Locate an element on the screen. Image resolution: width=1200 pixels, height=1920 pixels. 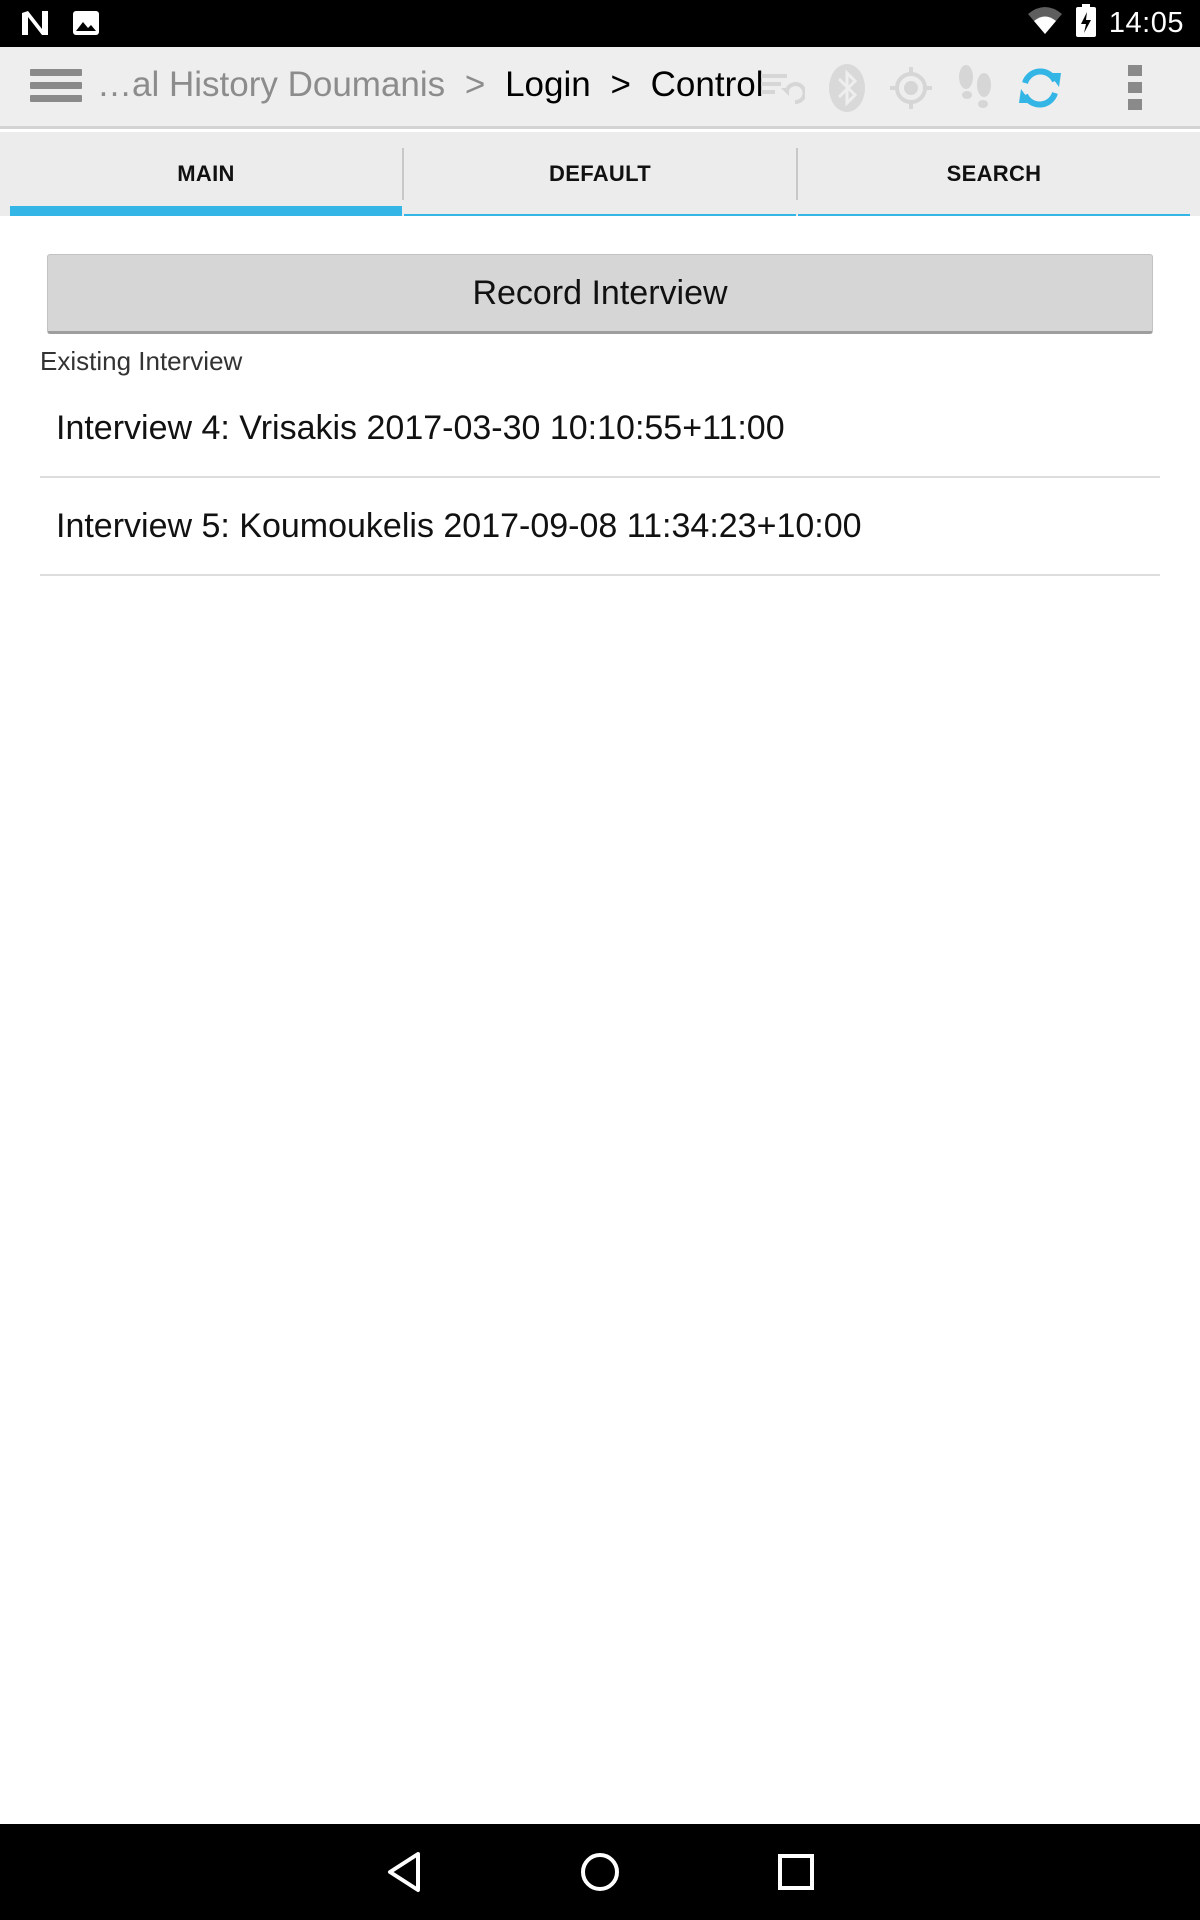
status-bar: 14:05 is located at coordinates (600, 23).